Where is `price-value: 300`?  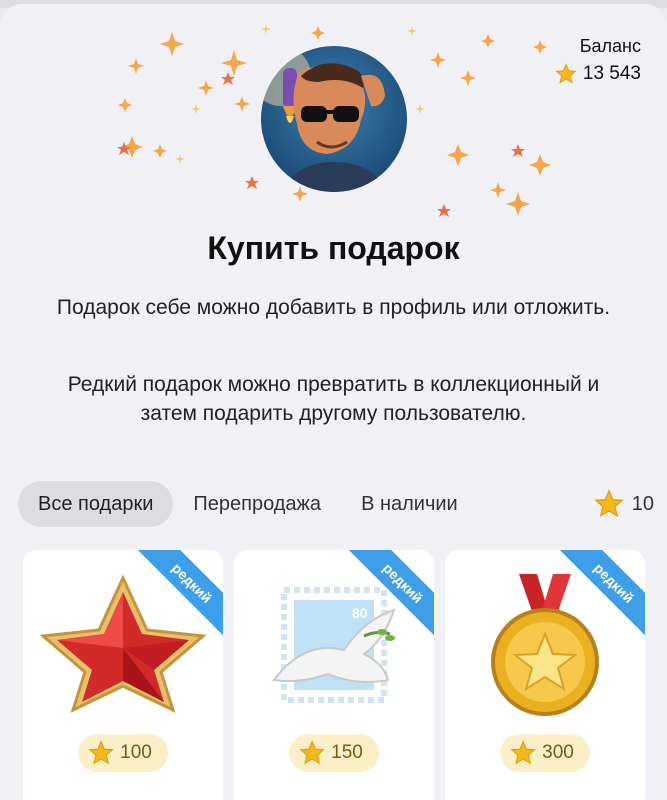
price-value: 300 is located at coordinates (558, 752).